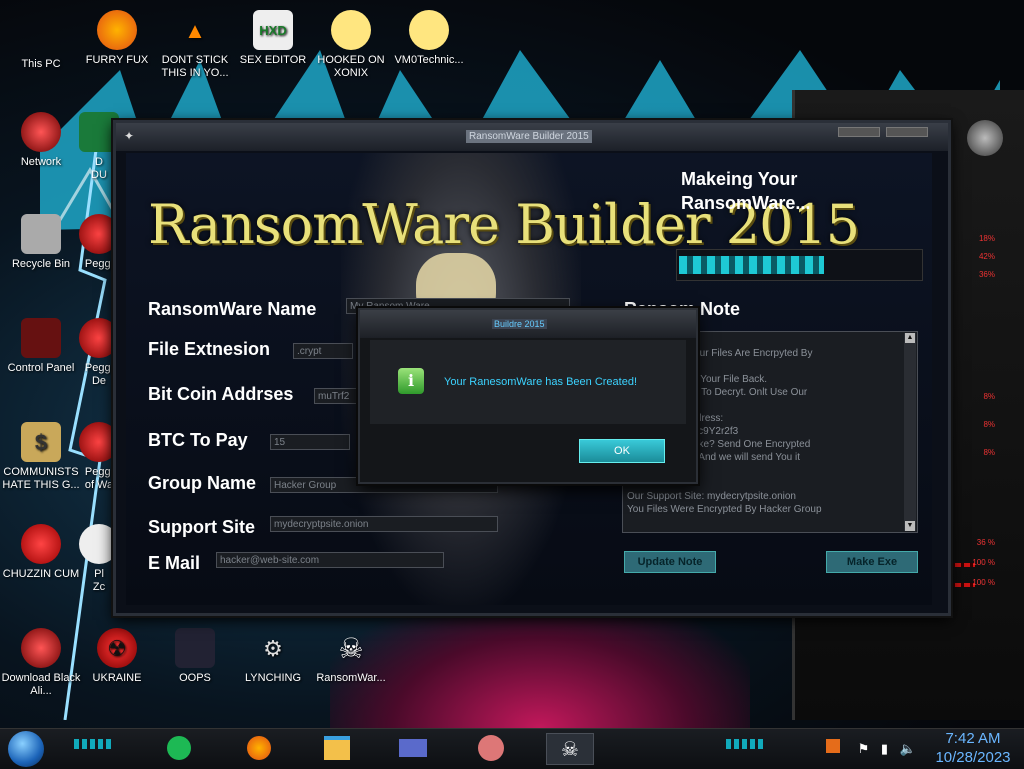  What do you see at coordinates (973, 757) in the screenshot?
I see `clock-date: 10/28/2023` at bounding box center [973, 757].